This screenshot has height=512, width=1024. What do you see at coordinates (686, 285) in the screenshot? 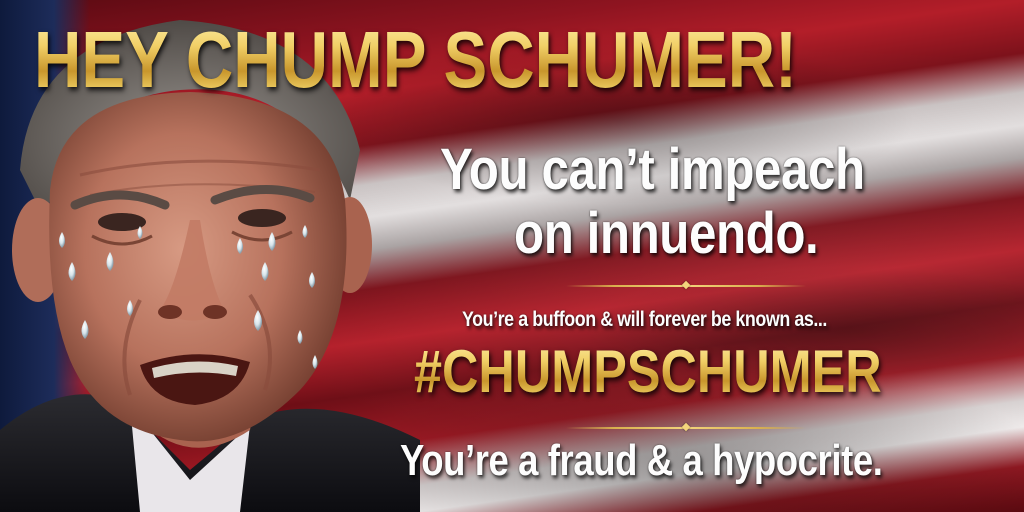
I see `gold-divider-top` at bounding box center [686, 285].